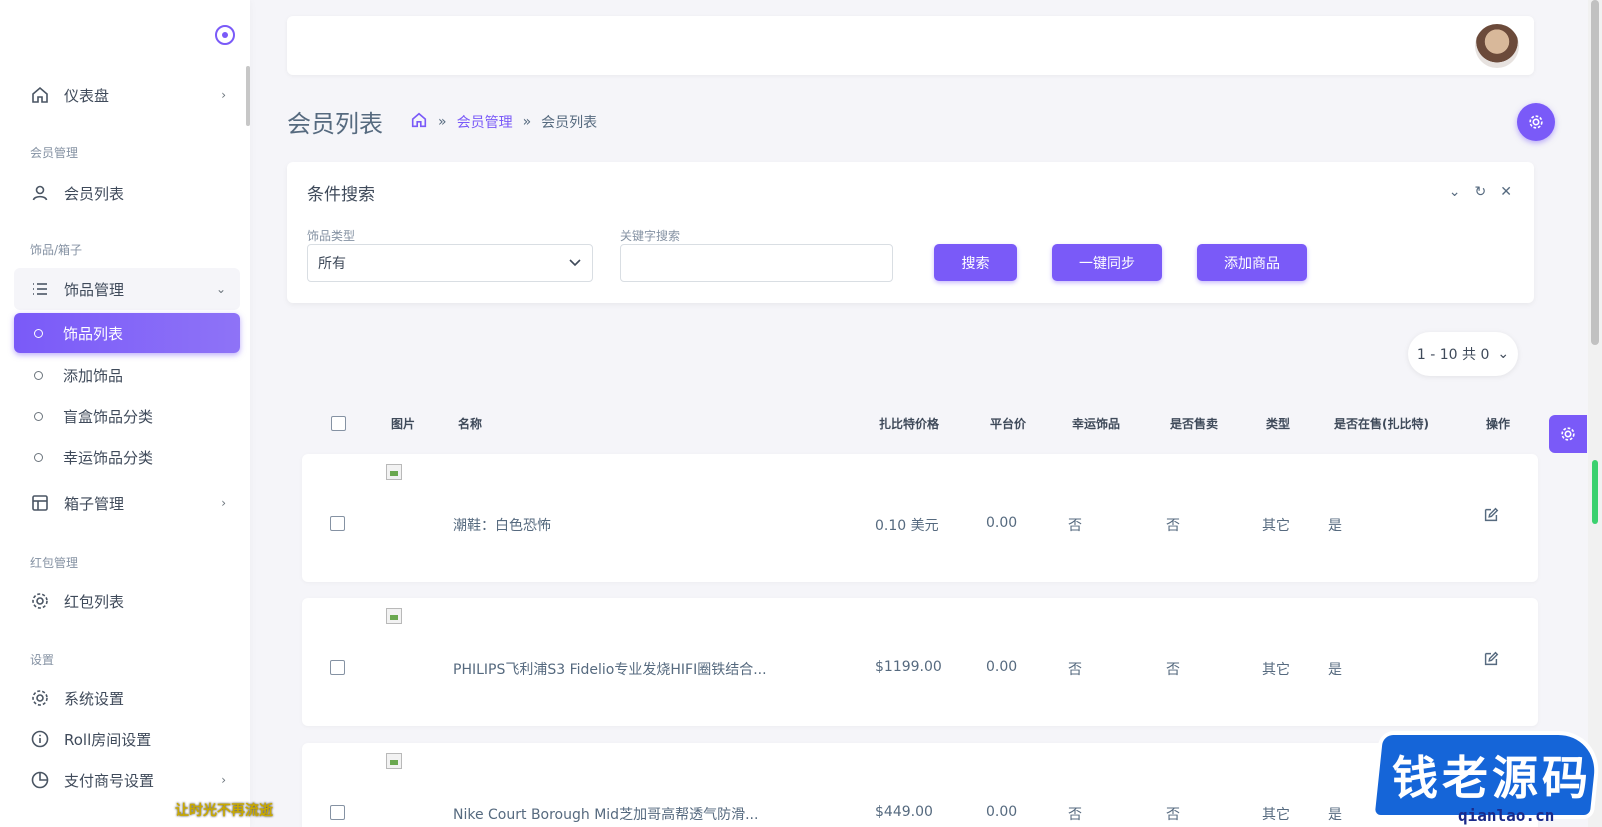  Describe the element at coordinates (331, 236) in the screenshot. I see `type-label: 饰品类型` at that location.